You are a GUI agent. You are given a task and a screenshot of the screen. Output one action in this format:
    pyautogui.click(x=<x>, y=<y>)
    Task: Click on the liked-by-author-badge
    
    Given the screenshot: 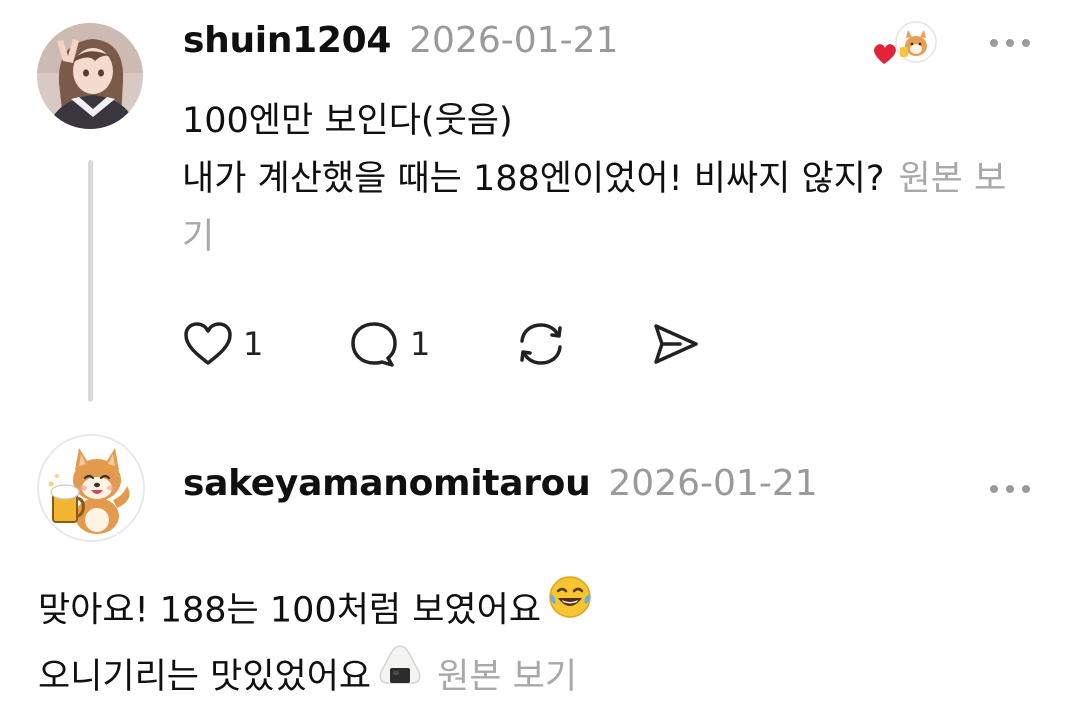 What is the action you would take?
    pyautogui.click(x=905, y=44)
    